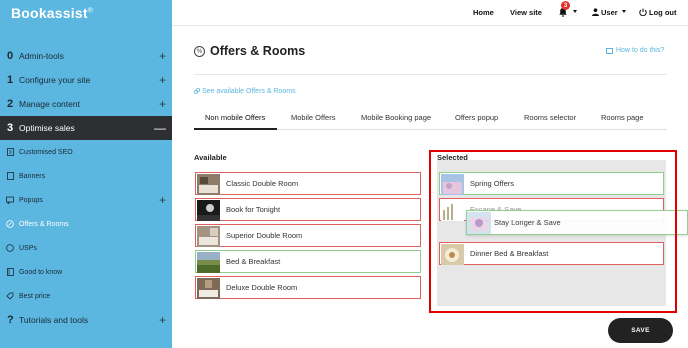 The width and height of the screenshot is (688, 348). Describe the element at coordinates (10, 224) in the screenshot. I see `percent-icon` at that location.